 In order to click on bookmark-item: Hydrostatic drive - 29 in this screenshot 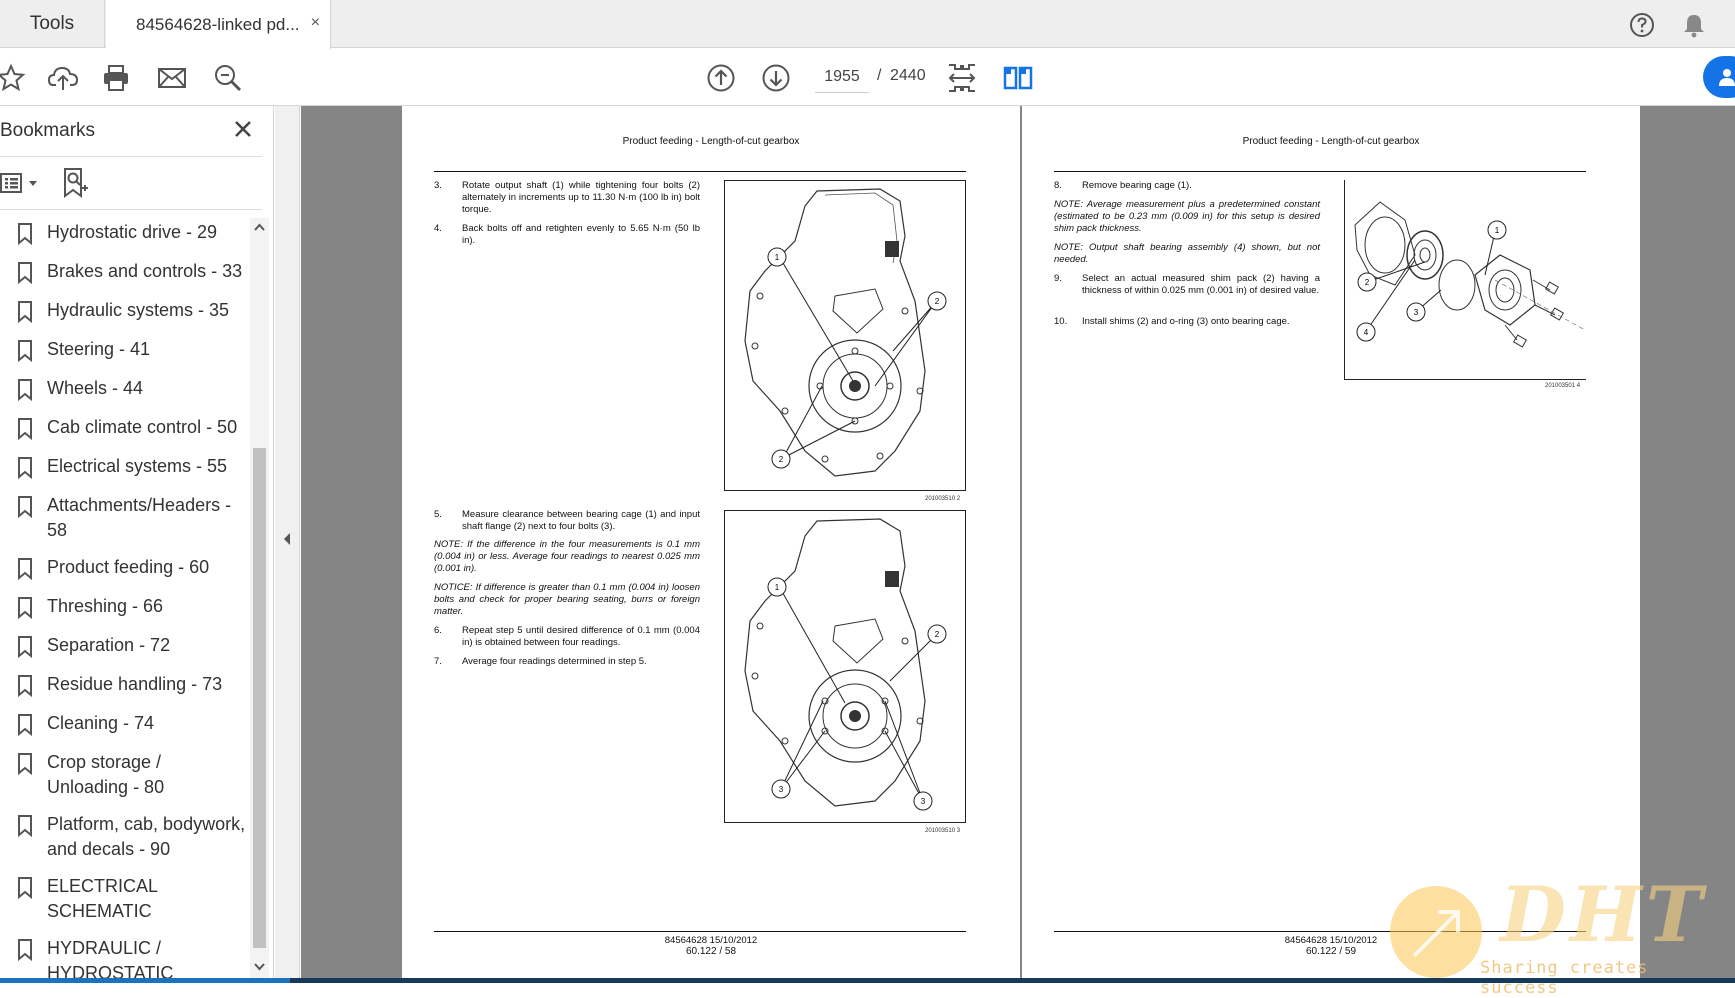, I will do `click(125, 233)`.